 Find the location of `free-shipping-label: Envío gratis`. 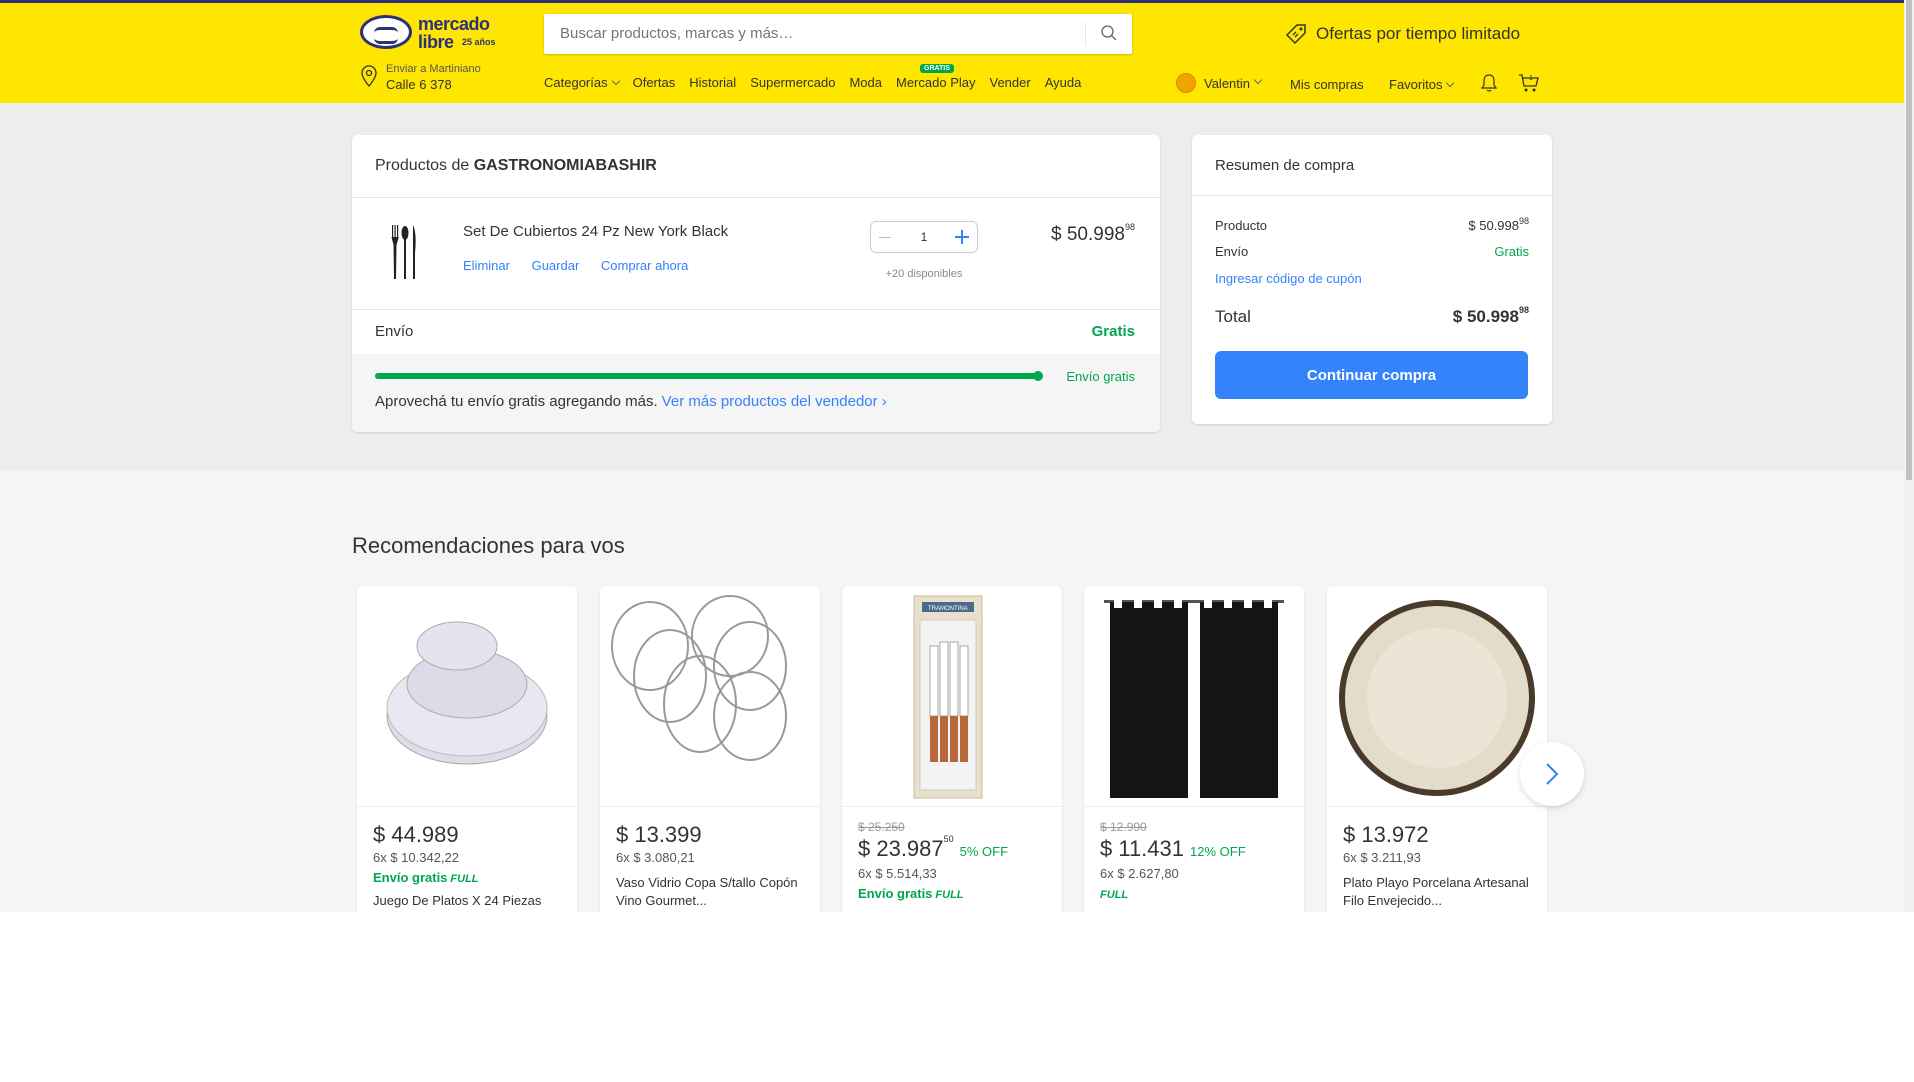

free-shipping-label: Envío gratis is located at coordinates (1100, 376).